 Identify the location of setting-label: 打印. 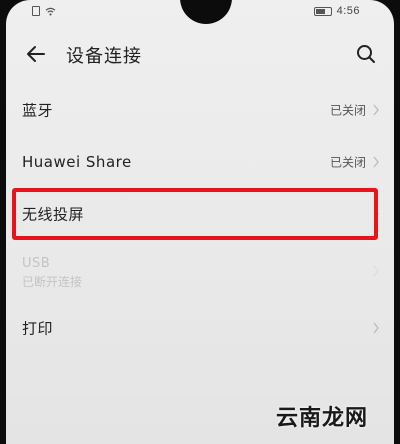
(38, 328).